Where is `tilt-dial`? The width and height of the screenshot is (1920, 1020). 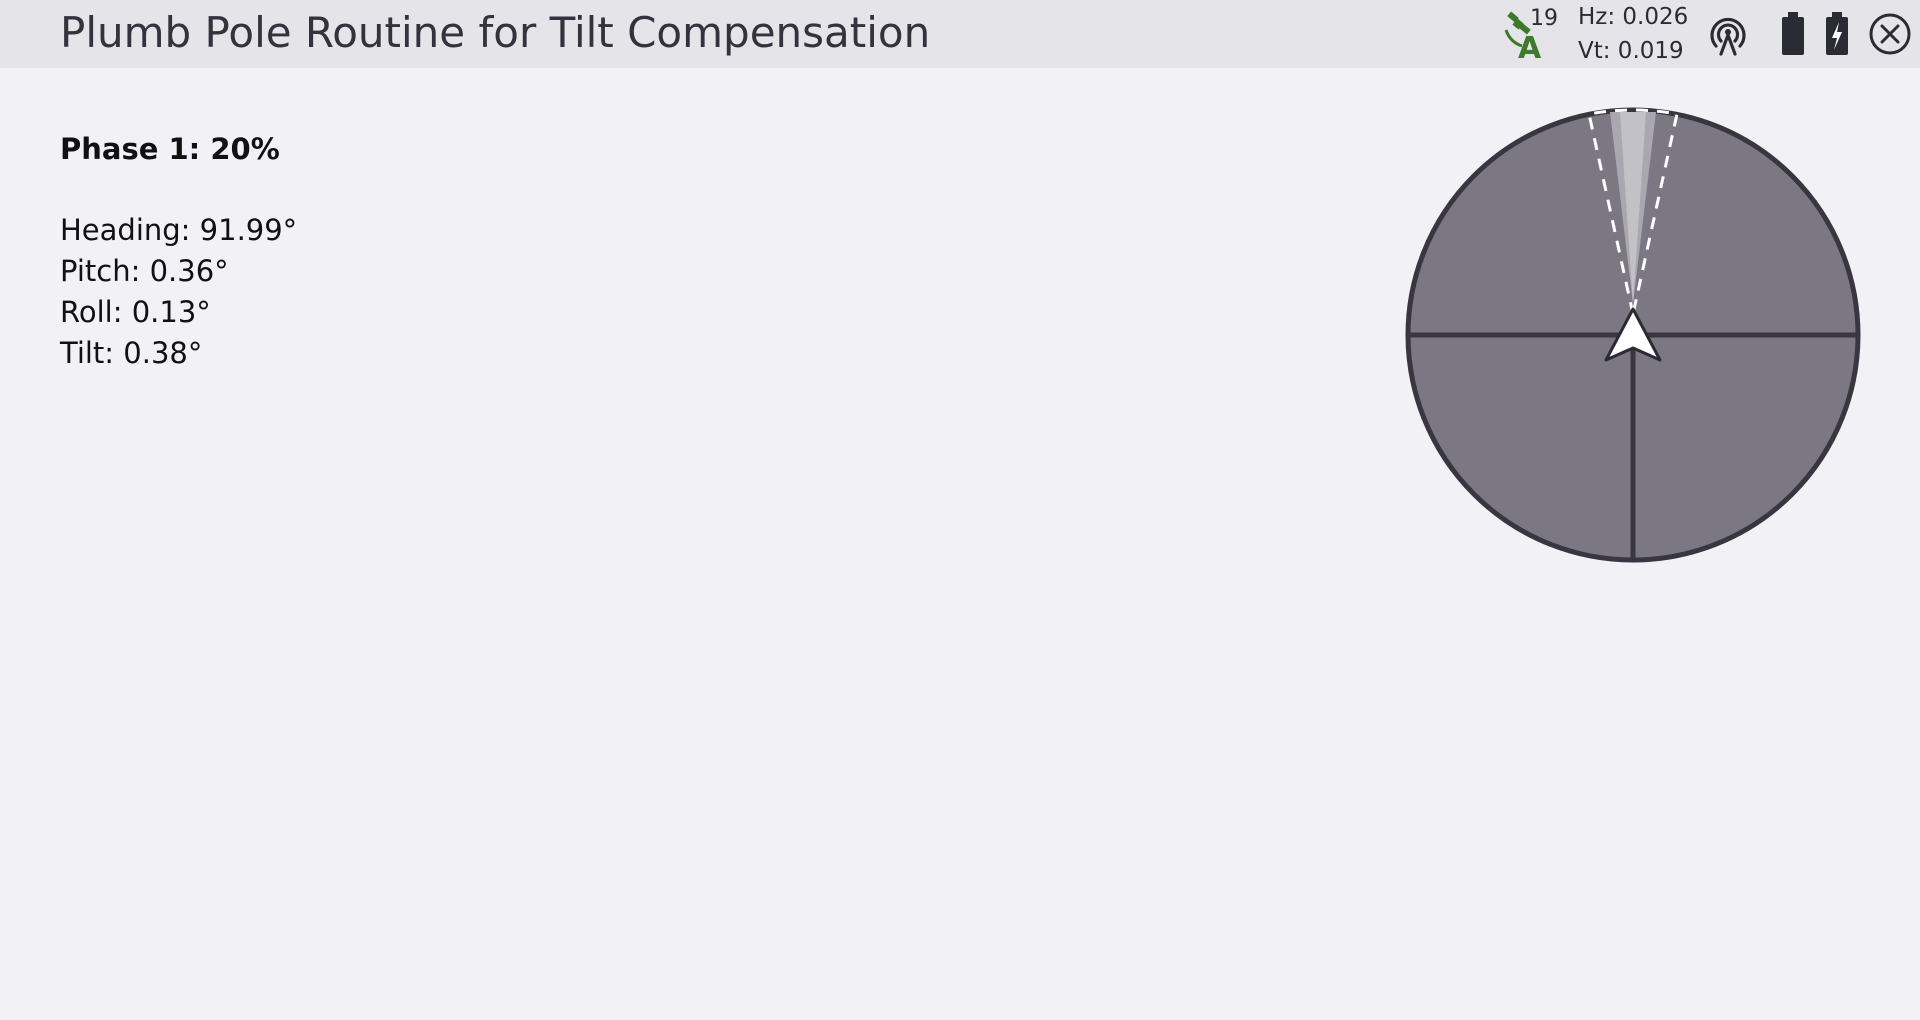 tilt-dial is located at coordinates (1635, 341).